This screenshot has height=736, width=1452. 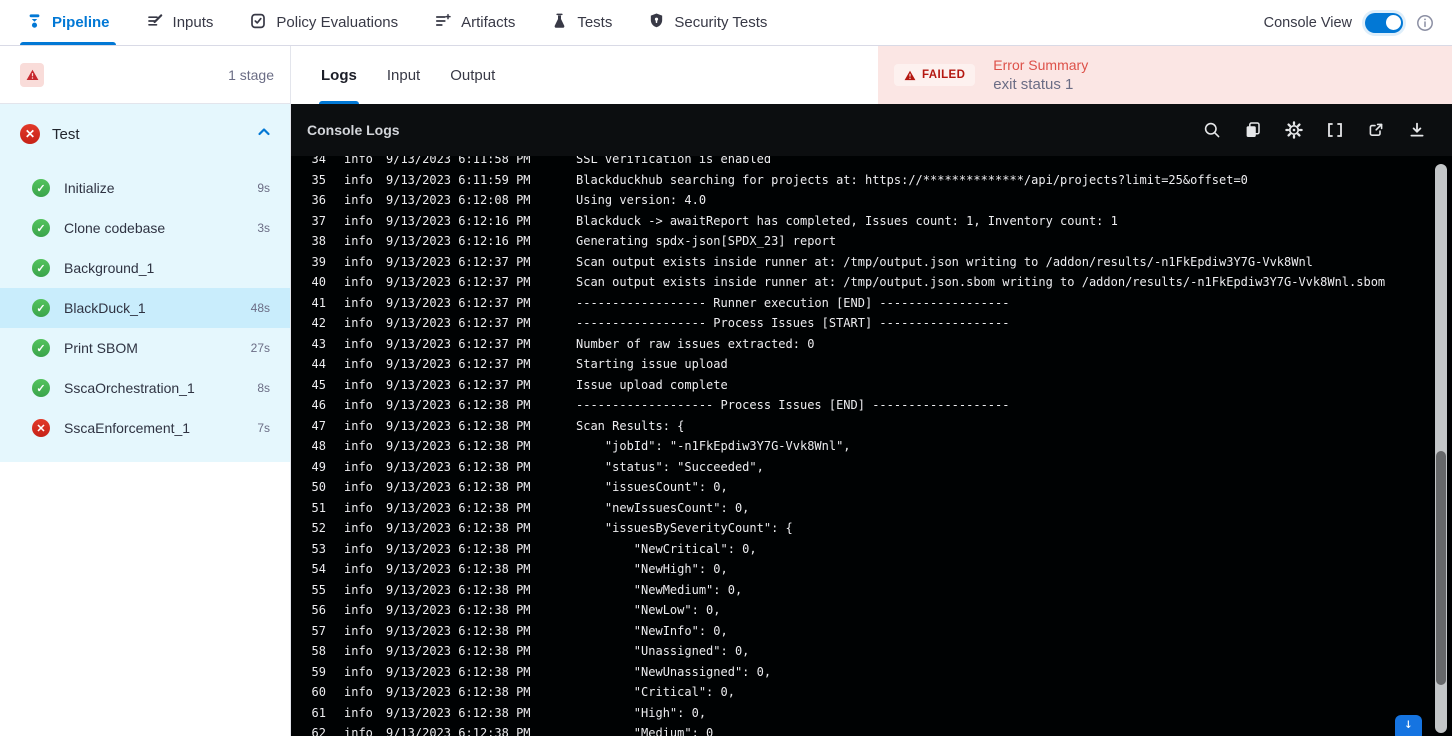 I want to click on settings-gear-icon, so click(x=1294, y=130).